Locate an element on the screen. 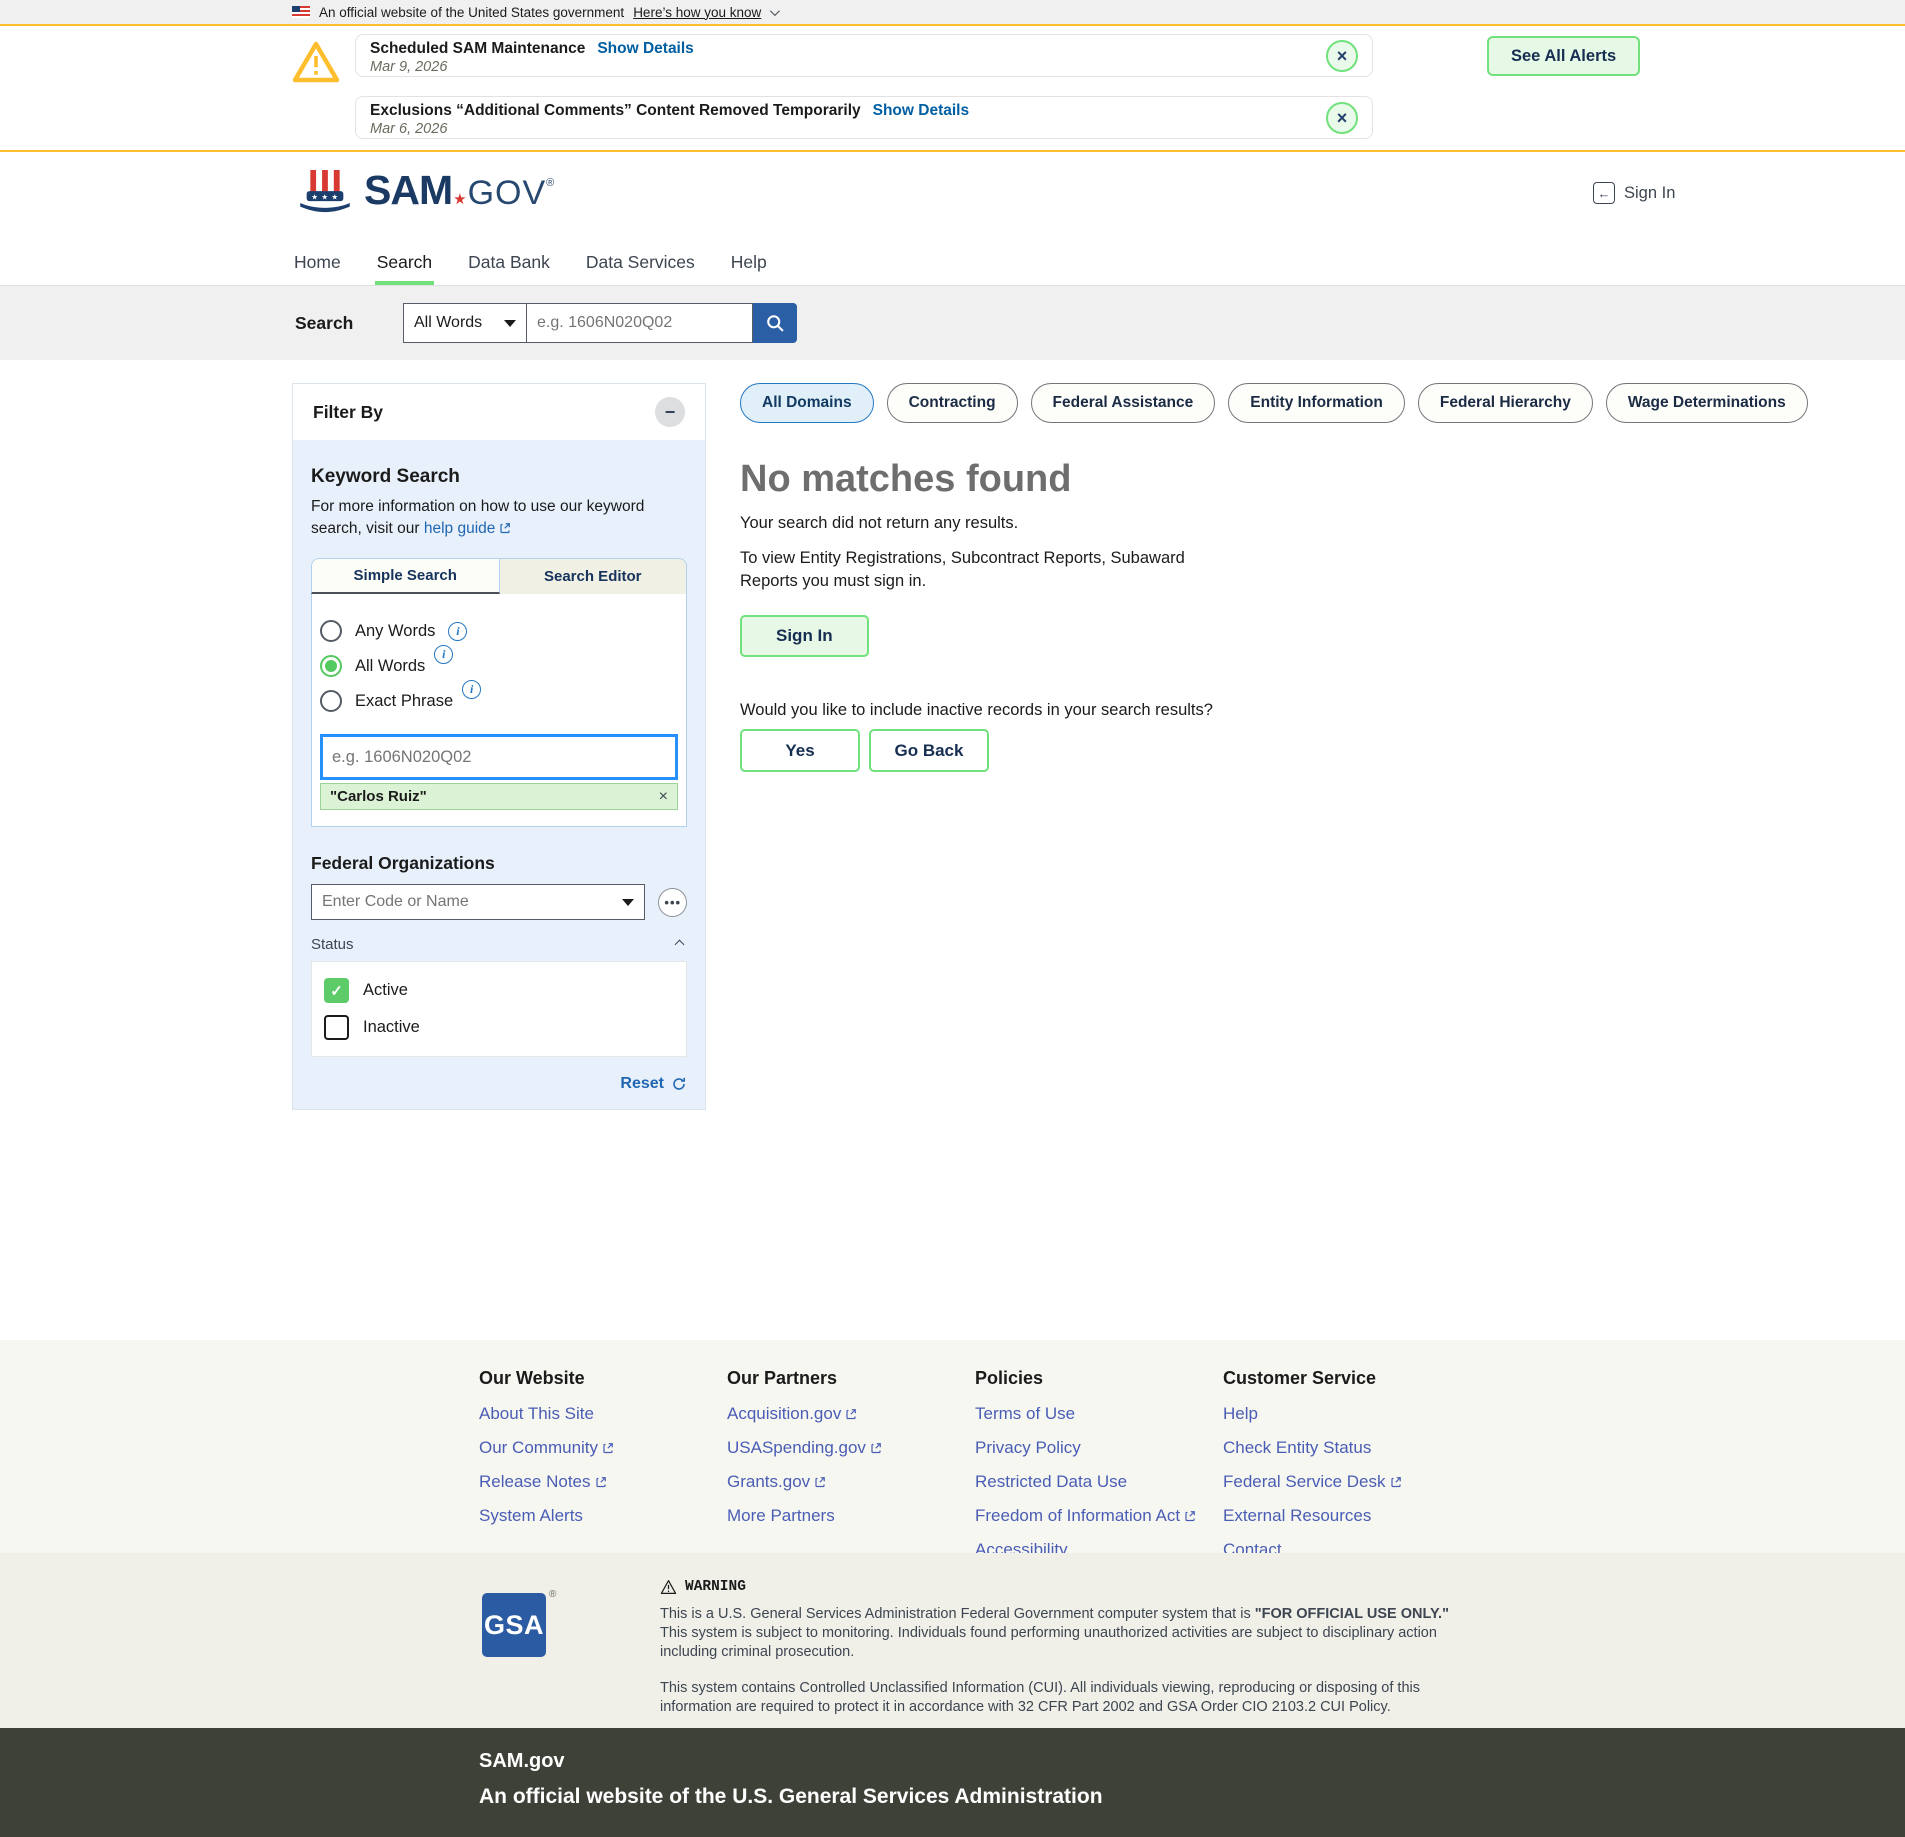 Image resolution: width=1905 pixels, height=1837 pixels. footer-link: More Partners is located at coordinates (851, 1516).